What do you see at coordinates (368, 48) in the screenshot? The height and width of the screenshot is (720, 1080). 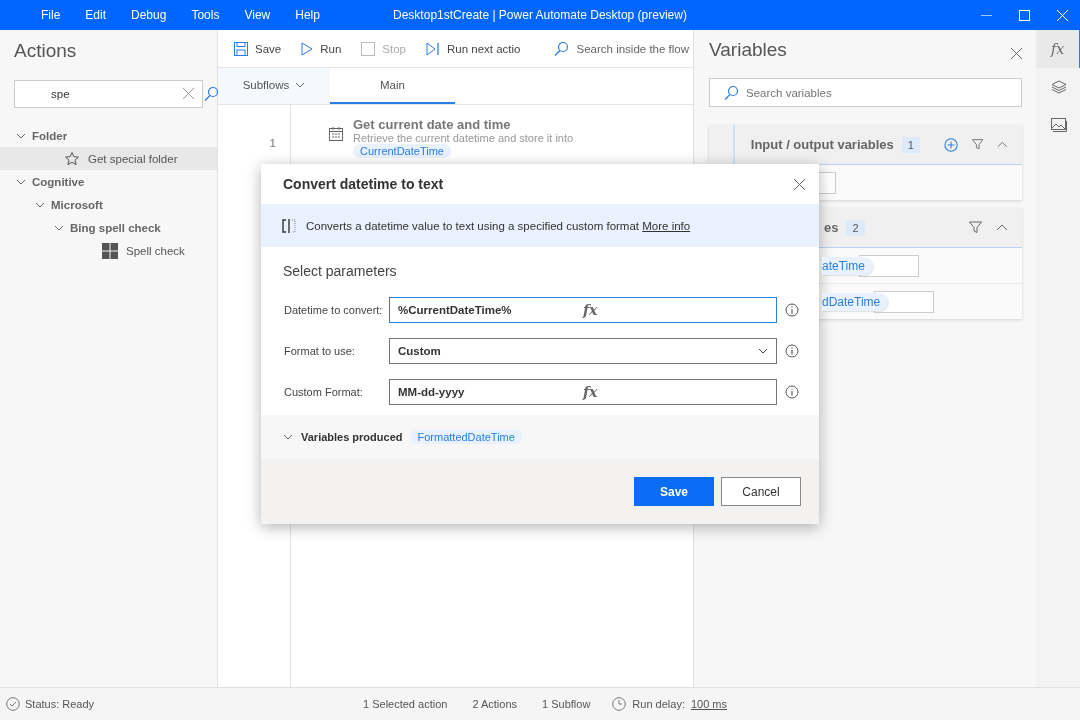 I see `stop-icon` at bounding box center [368, 48].